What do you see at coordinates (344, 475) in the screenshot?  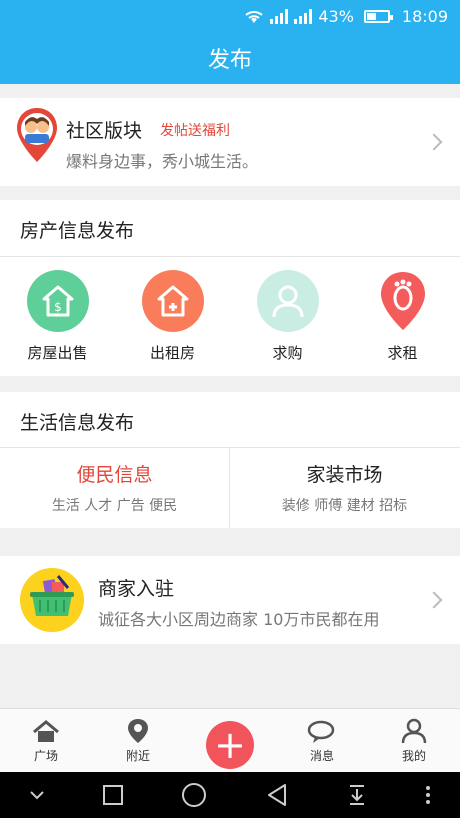 I see `home-decor-title: 家装市场` at bounding box center [344, 475].